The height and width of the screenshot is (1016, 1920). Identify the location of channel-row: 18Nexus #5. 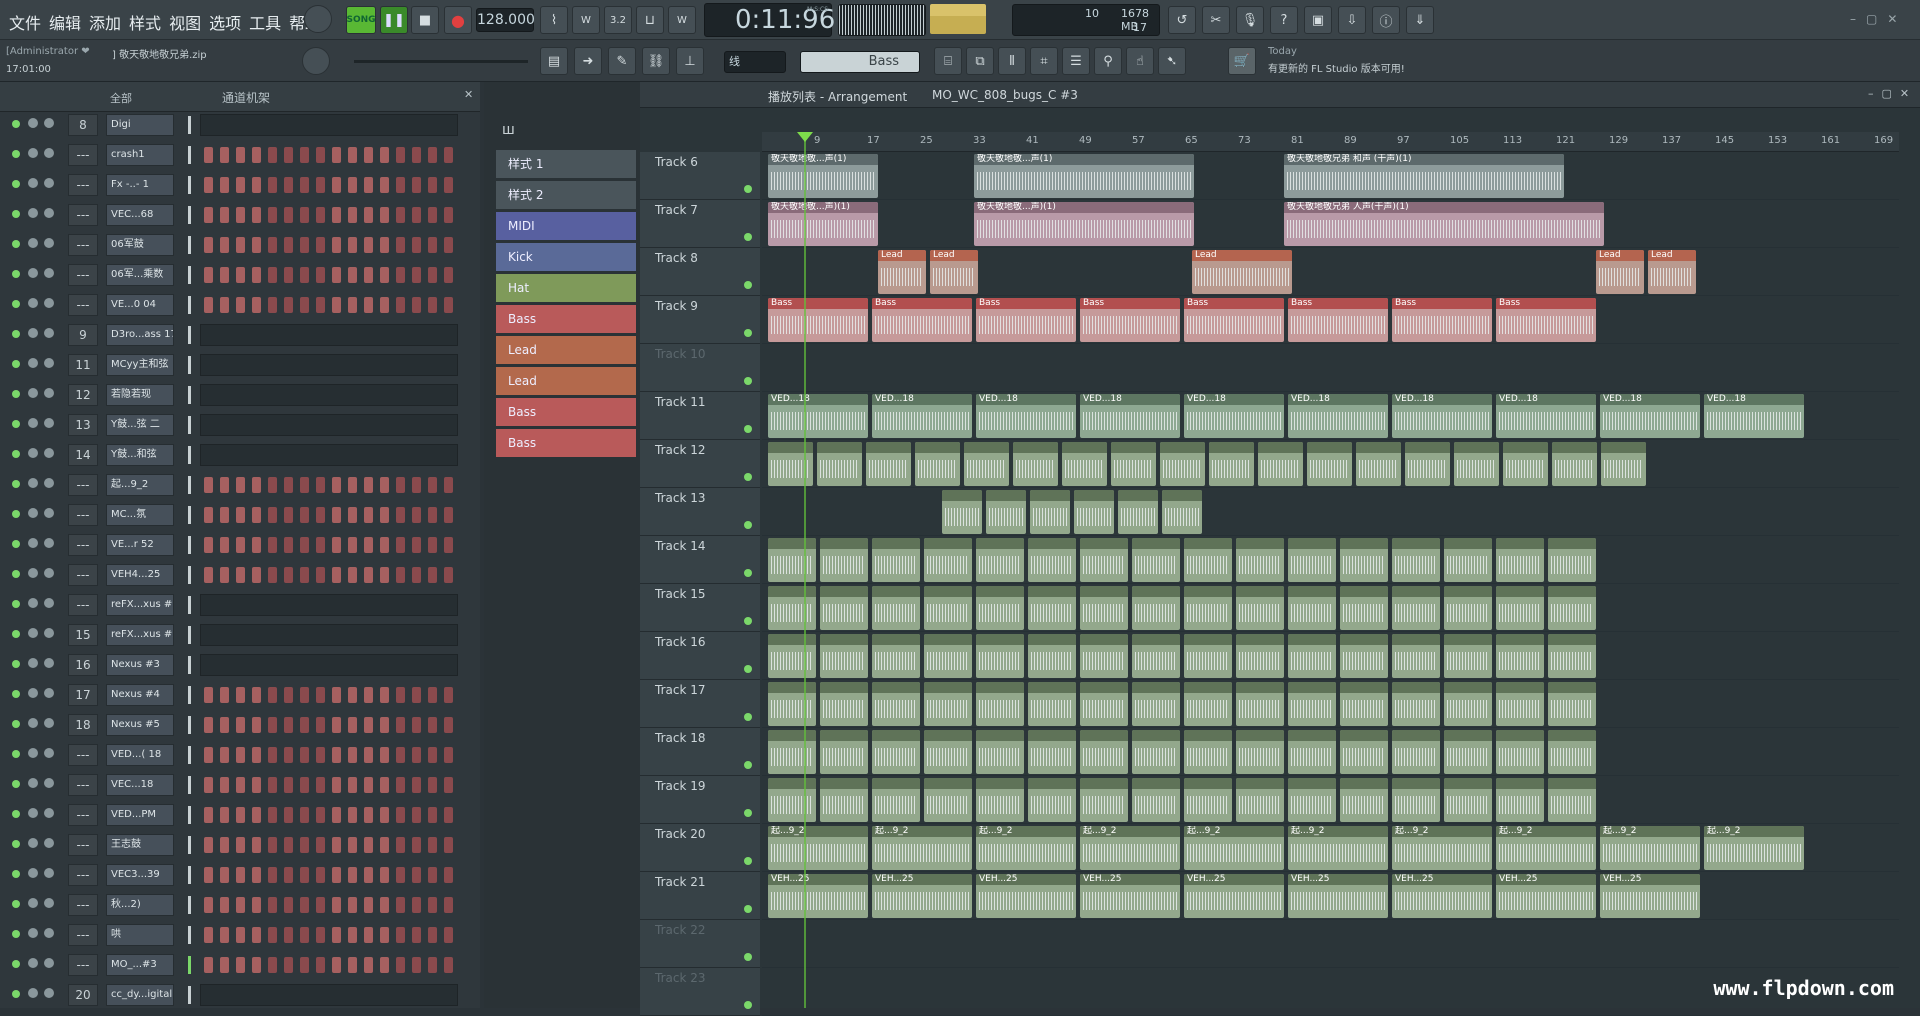
(240, 725).